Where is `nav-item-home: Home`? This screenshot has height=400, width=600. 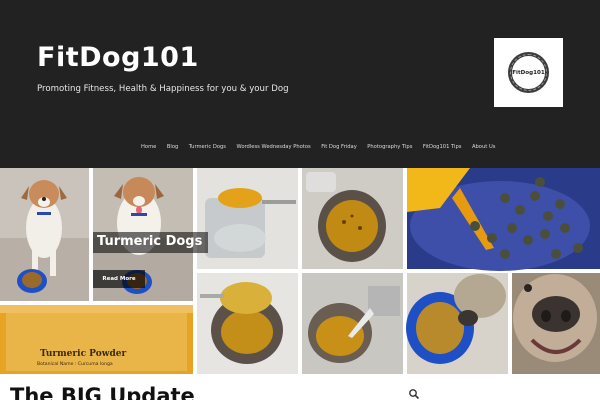 nav-item-home: Home is located at coordinates (148, 147).